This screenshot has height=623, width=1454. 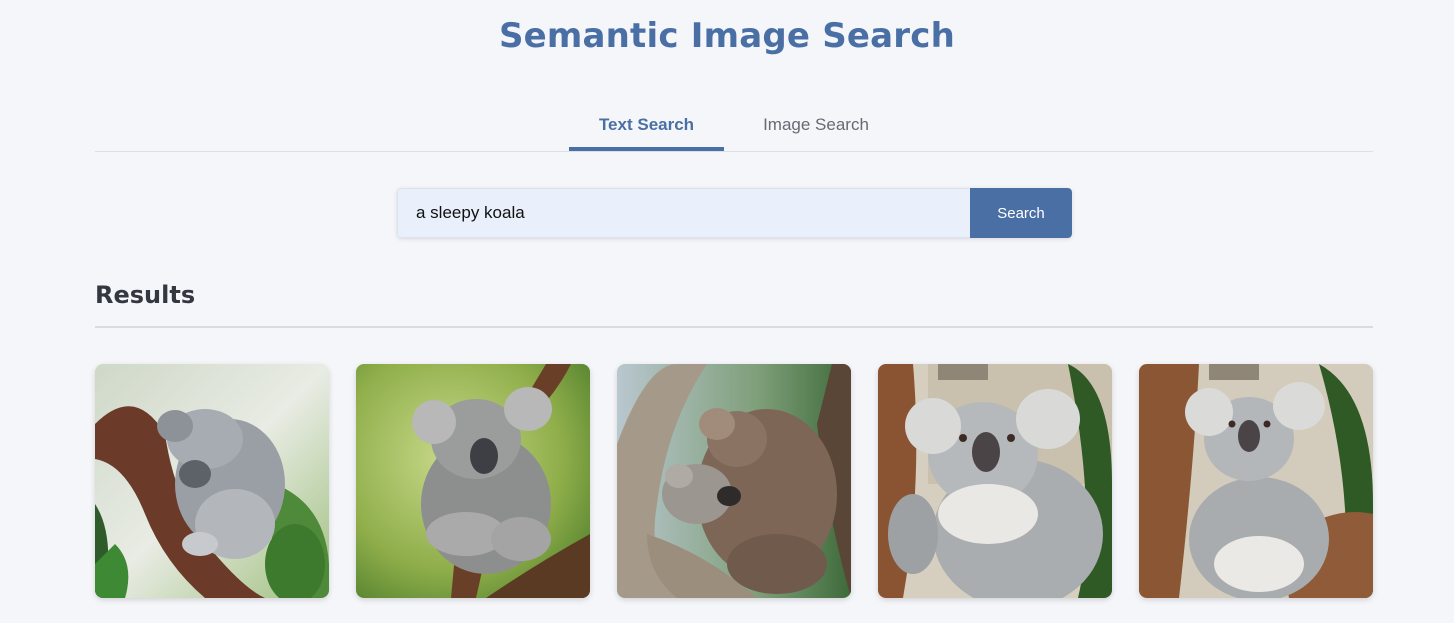 What do you see at coordinates (646, 125) in the screenshot?
I see `tab-text-search: Text Search` at bounding box center [646, 125].